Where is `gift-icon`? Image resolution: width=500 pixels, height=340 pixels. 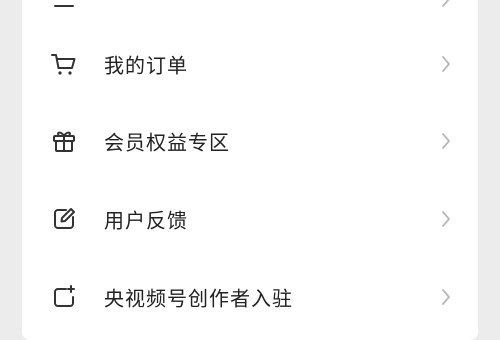 gift-icon is located at coordinates (64, 141).